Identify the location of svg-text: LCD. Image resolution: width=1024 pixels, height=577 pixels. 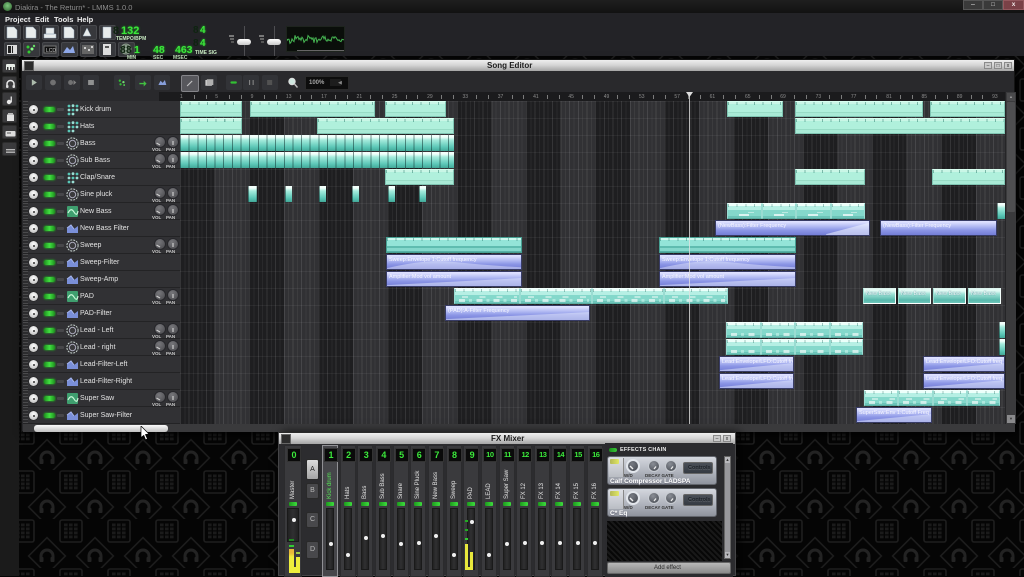
(51, 51).